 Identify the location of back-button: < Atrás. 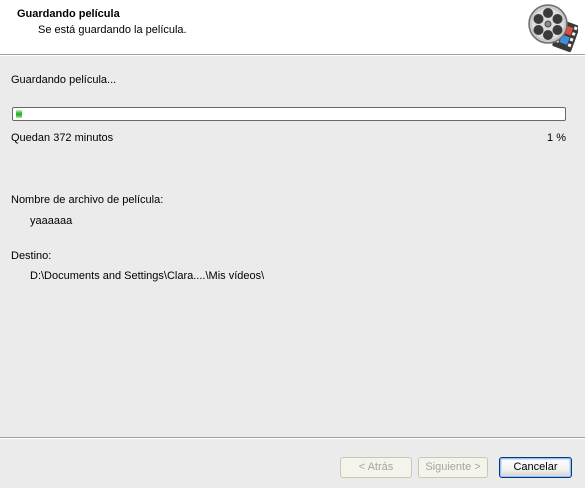
(376, 467).